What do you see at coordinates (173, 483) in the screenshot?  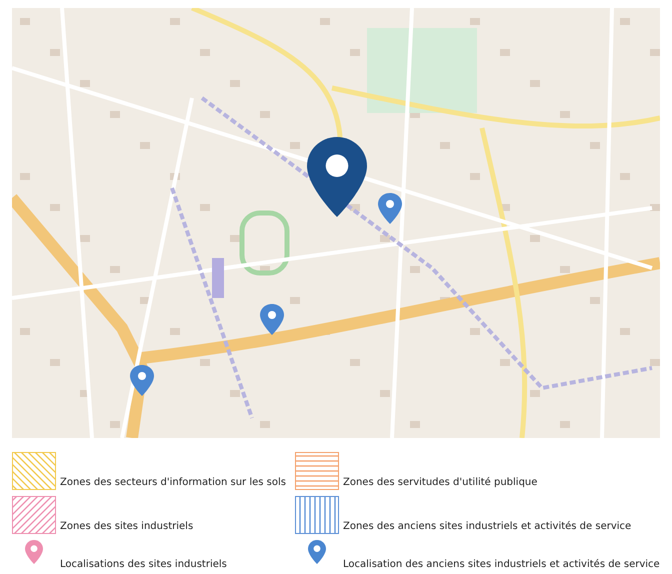 I see `legend-label: Zones des secteurs d'information sur les sols` at bounding box center [173, 483].